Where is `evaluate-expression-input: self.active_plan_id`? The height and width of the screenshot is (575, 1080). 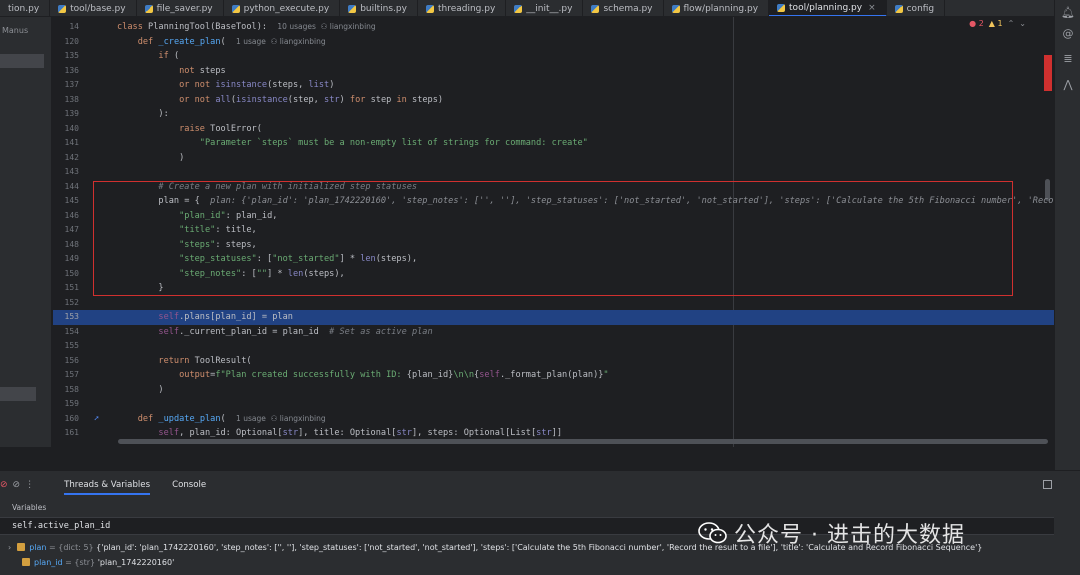
evaluate-expression-input: self.active_plan_id is located at coordinates (61, 526).